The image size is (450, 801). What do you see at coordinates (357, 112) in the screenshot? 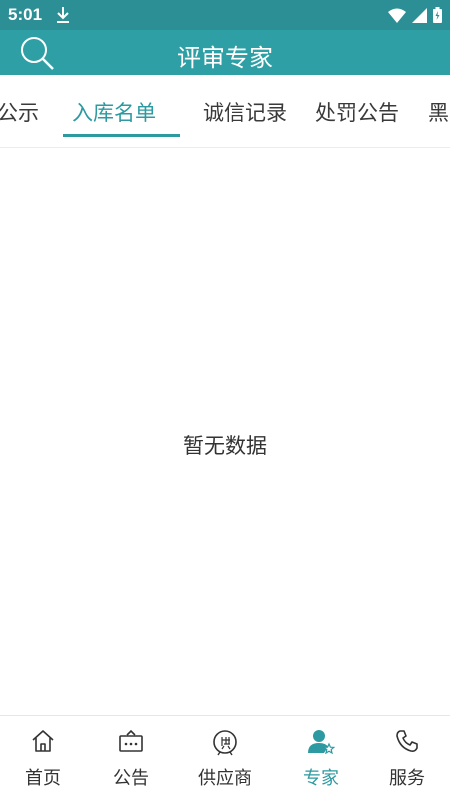
I see `tab-penalty-notices: 处罚公告` at bounding box center [357, 112].